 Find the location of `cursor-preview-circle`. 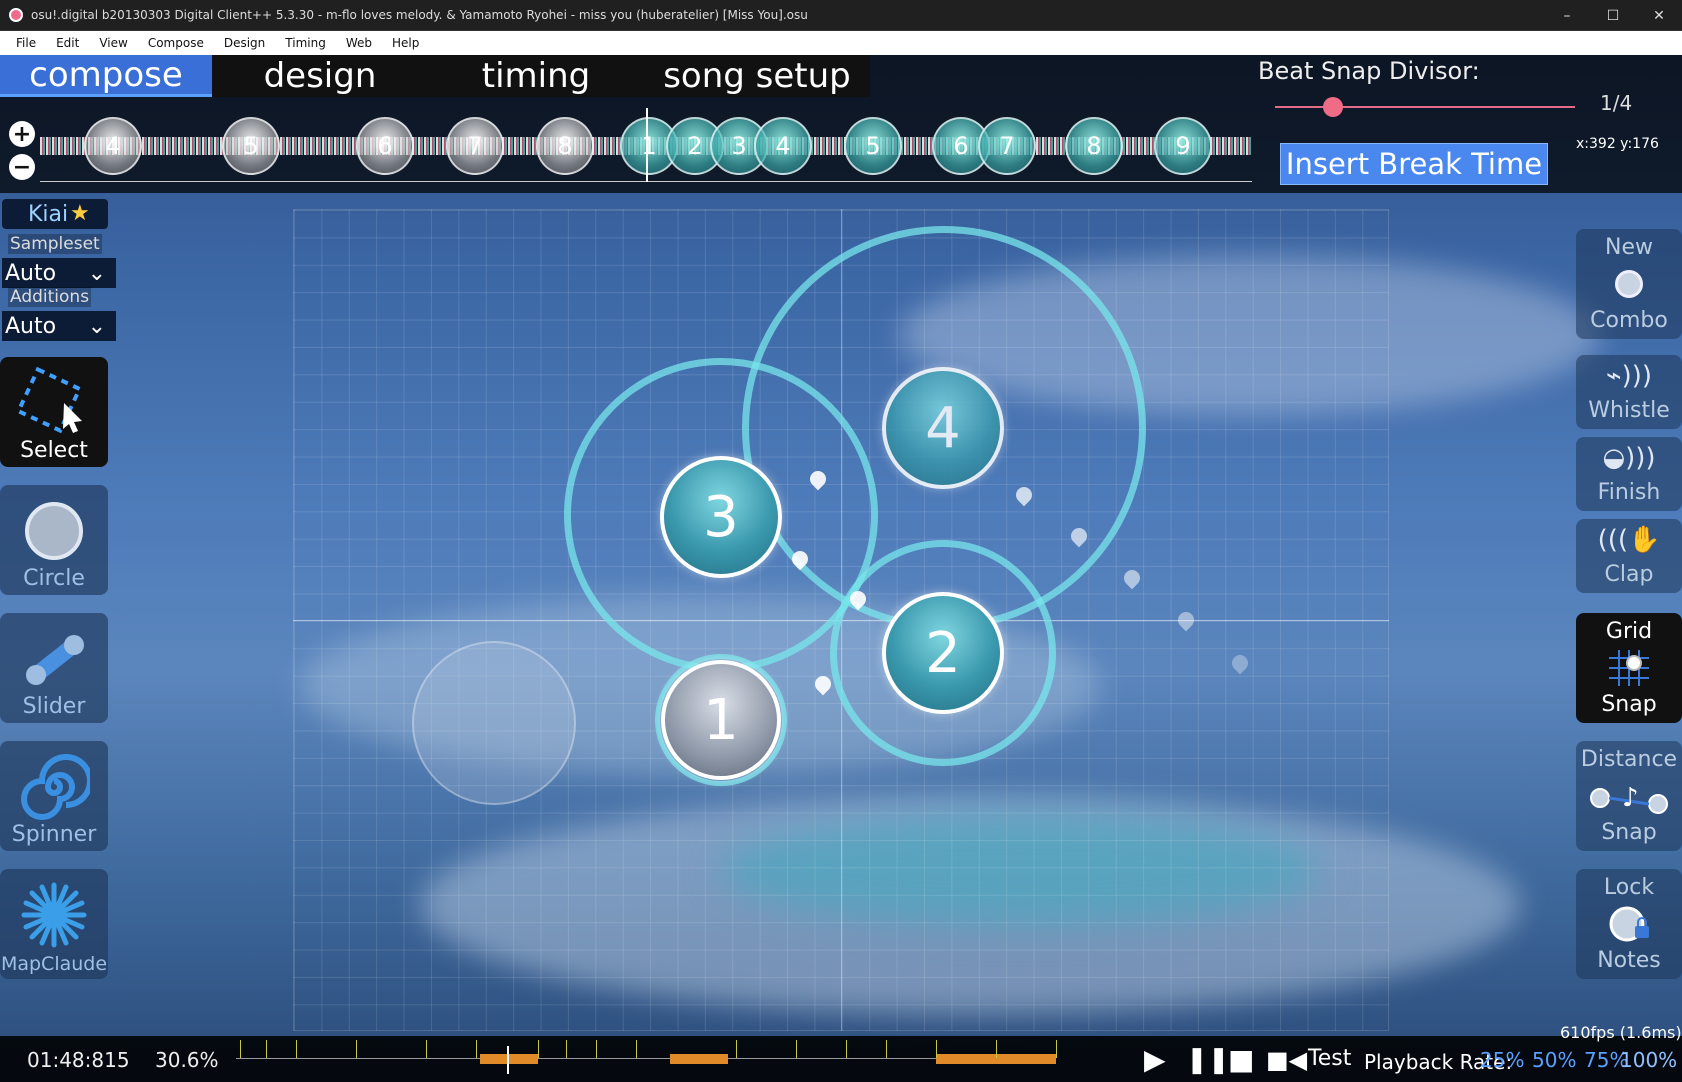

cursor-preview-circle is located at coordinates (494, 723).